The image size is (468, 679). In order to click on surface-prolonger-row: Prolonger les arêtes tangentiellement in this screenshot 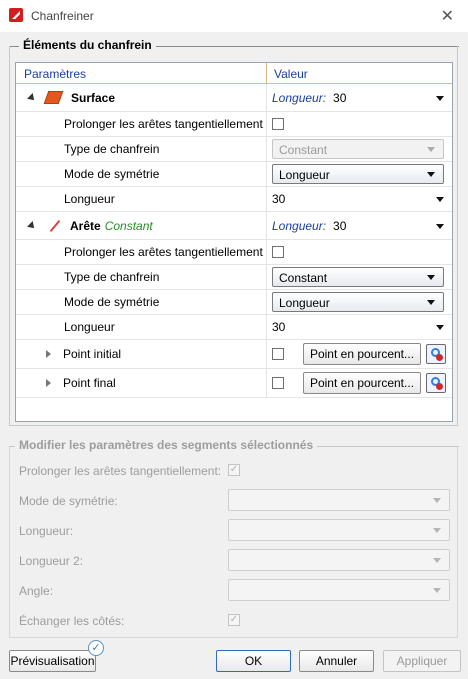, I will do `click(234, 124)`.